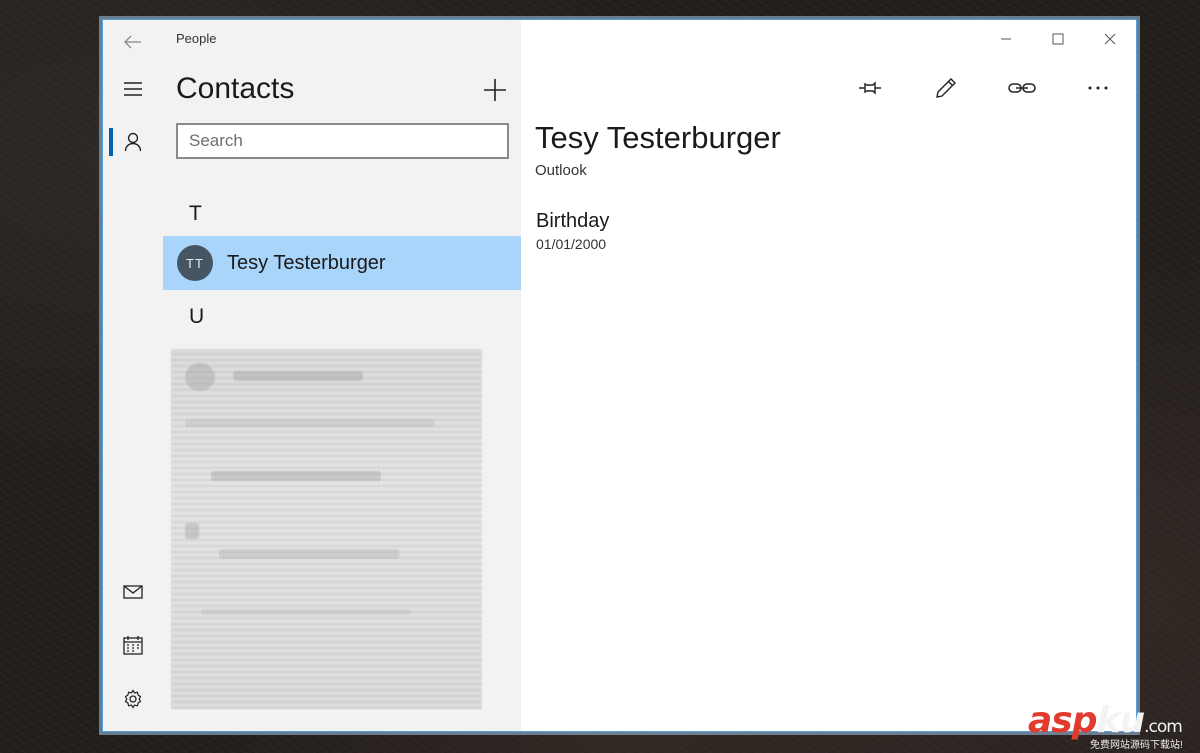  I want to click on nav-settings-button, so click(133, 699).